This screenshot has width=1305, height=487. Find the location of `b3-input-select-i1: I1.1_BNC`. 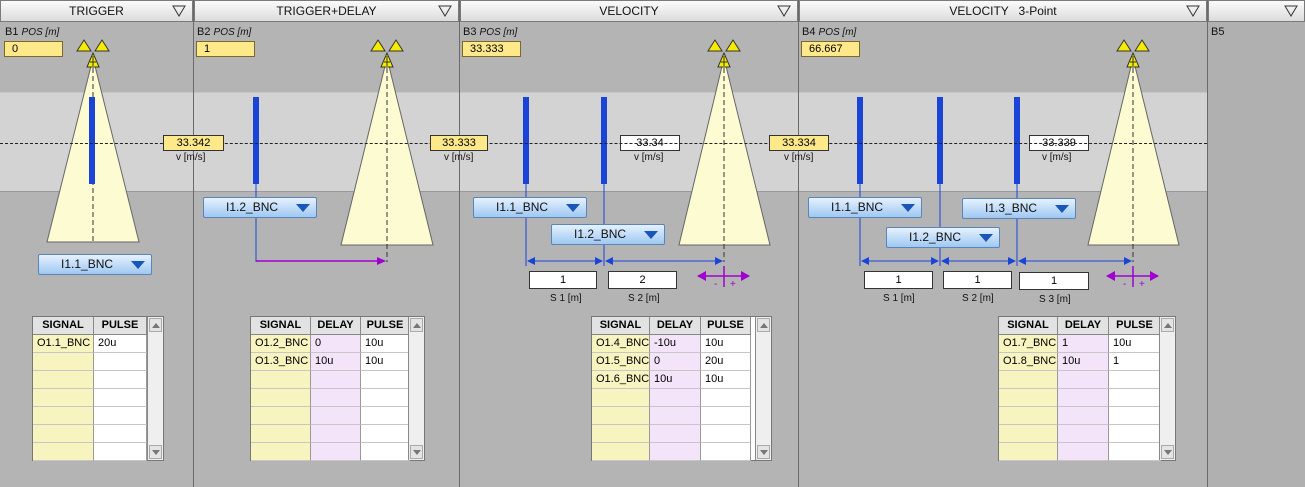

b3-input-select-i1: I1.1_BNC is located at coordinates (530, 207).